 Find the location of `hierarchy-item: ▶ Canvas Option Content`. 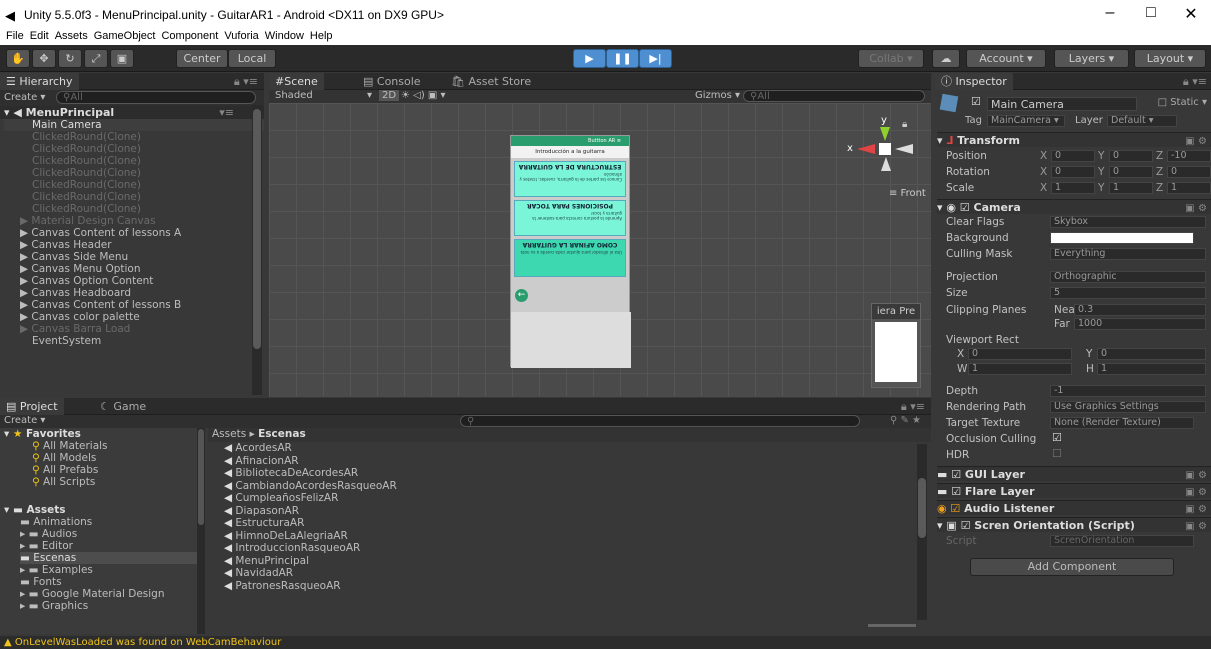

hierarchy-item: ▶ Canvas Option Content is located at coordinates (134, 281).